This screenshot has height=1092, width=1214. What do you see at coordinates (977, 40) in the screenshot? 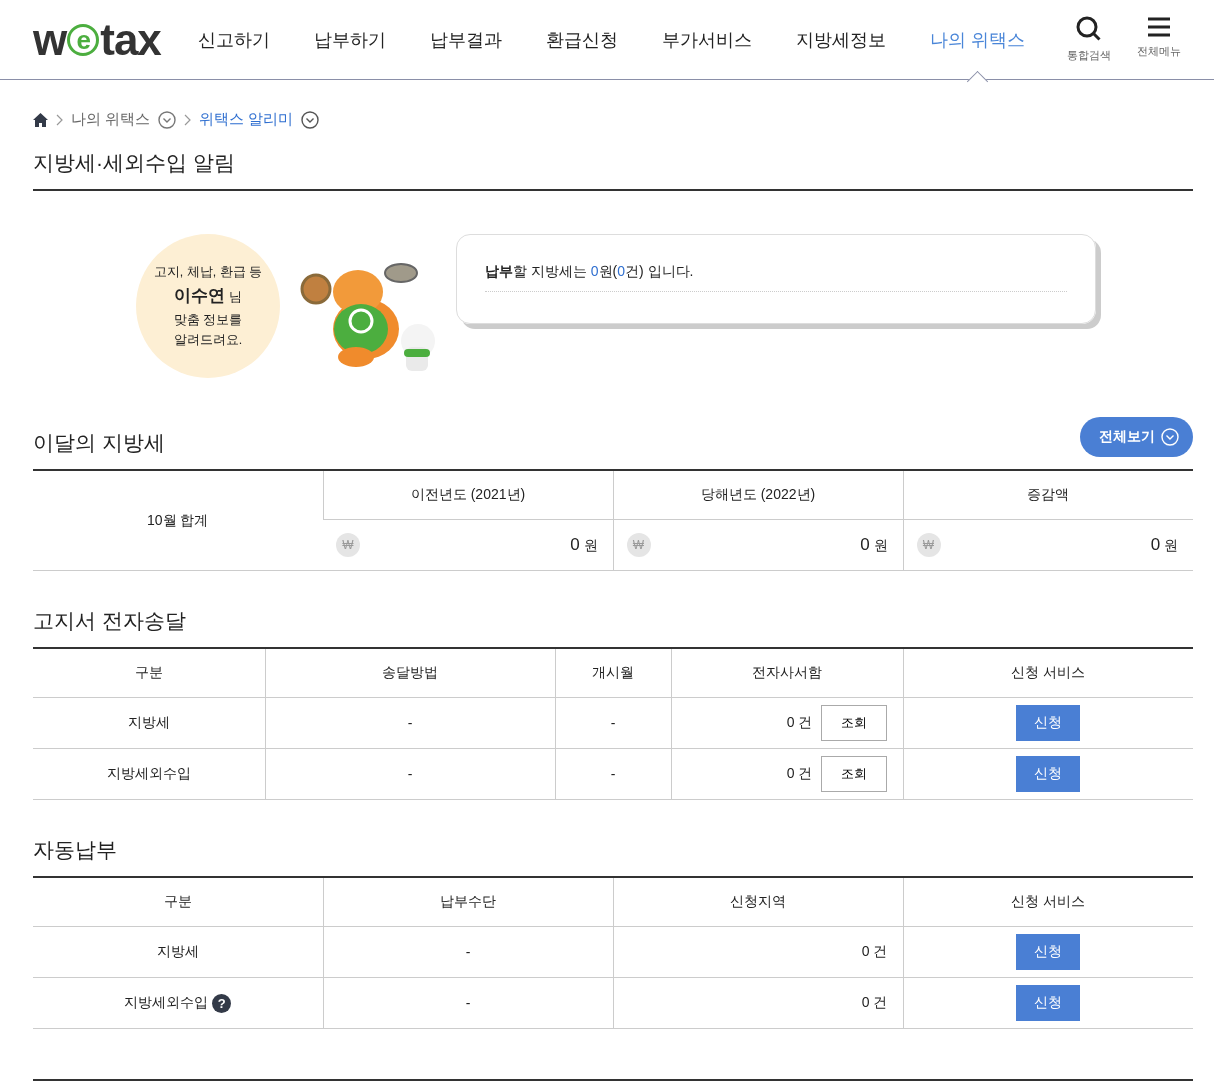
I see `nav-menu-item: 나의 위택스` at bounding box center [977, 40].